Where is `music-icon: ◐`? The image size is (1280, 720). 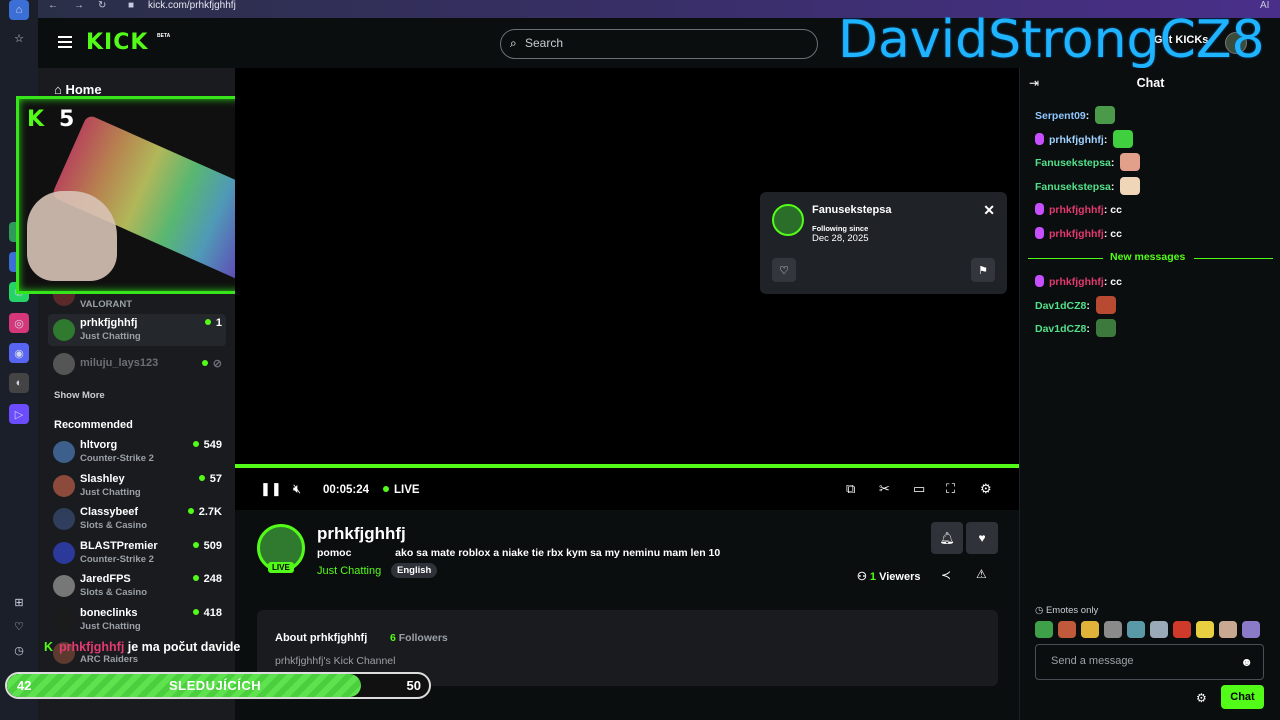 music-icon: ◐ is located at coordinates (19, 383).